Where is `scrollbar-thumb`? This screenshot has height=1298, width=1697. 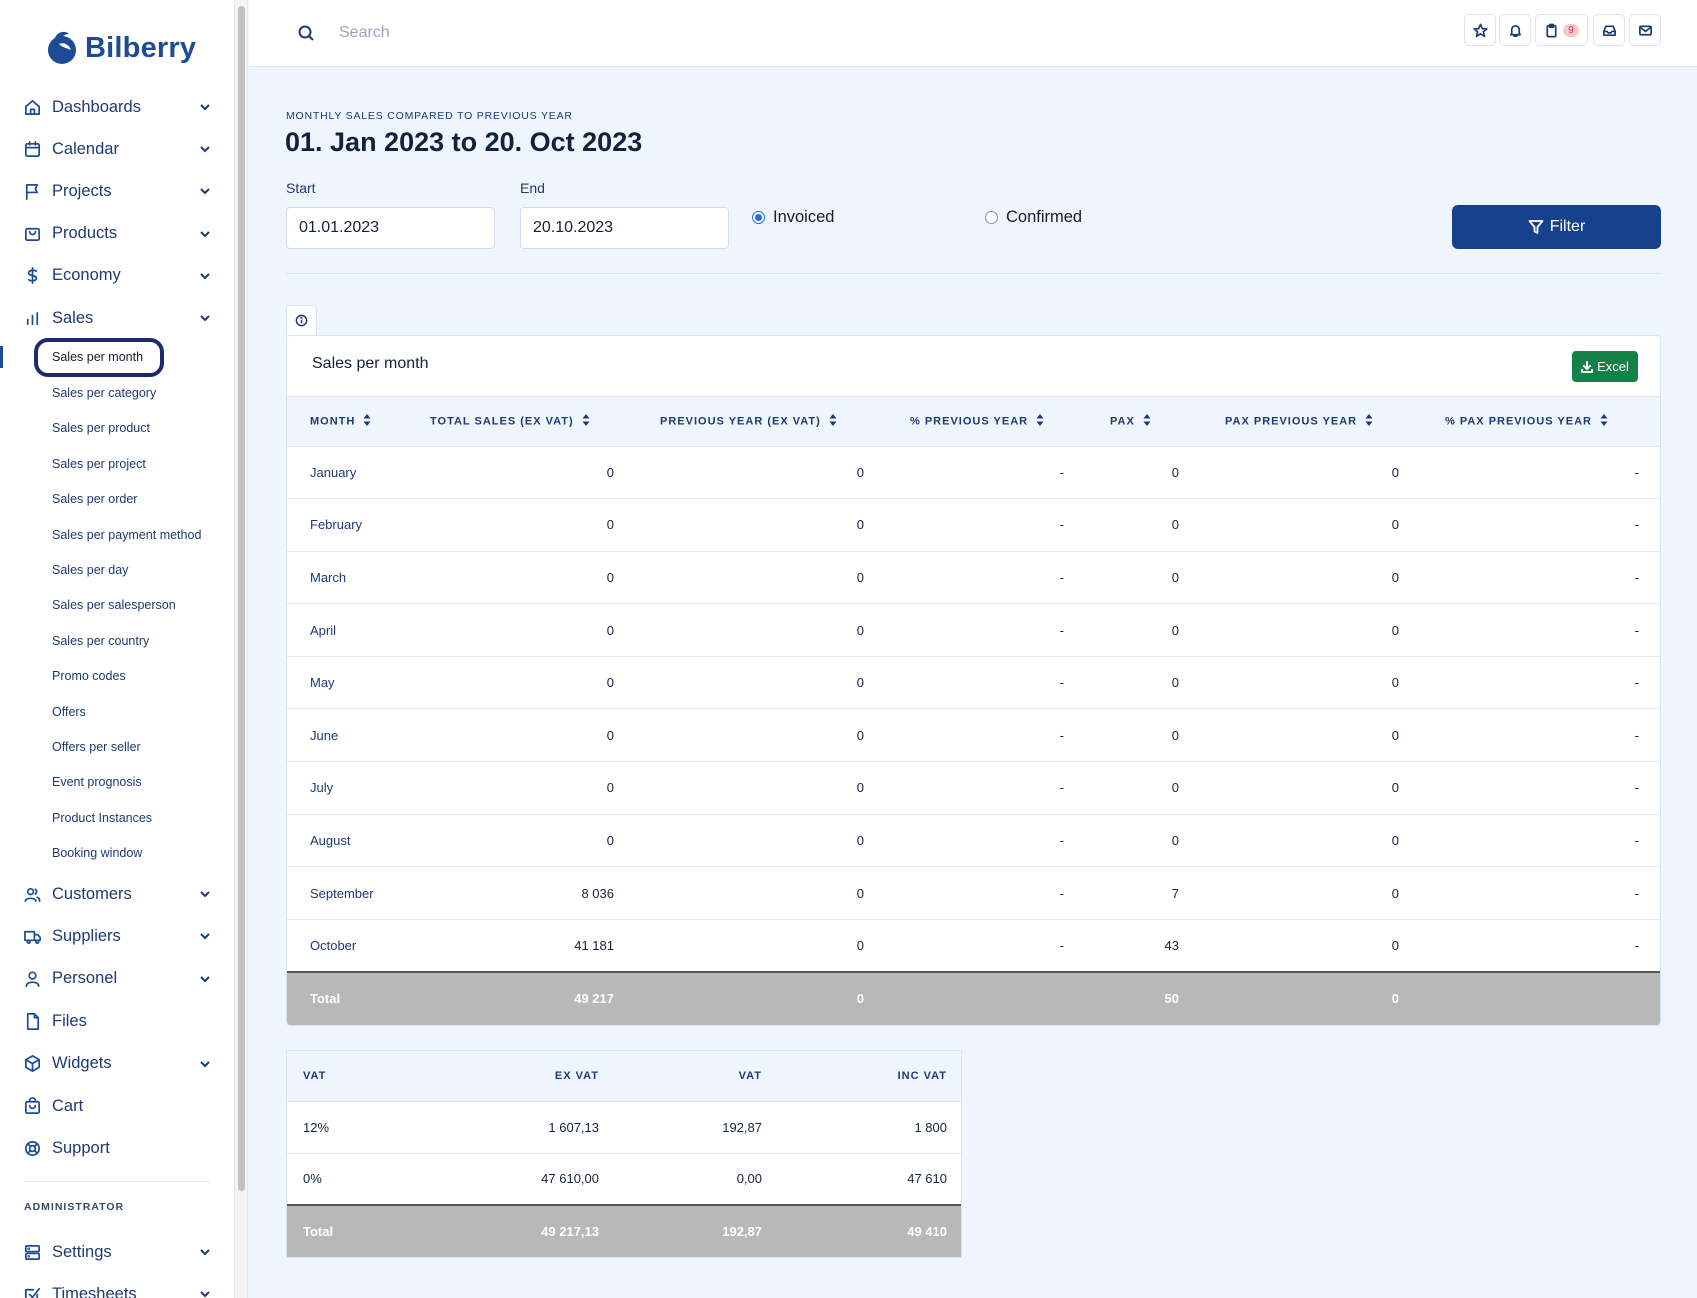
scrollbar-thumb is located at coordinates (241, 598).